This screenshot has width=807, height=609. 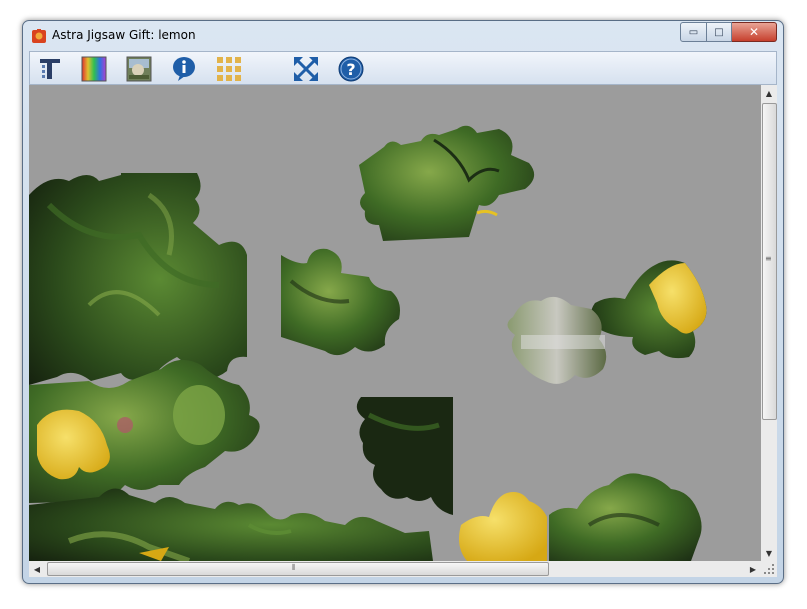 I want to click on grip-icon: ⦀, so click(x=294, y=567).